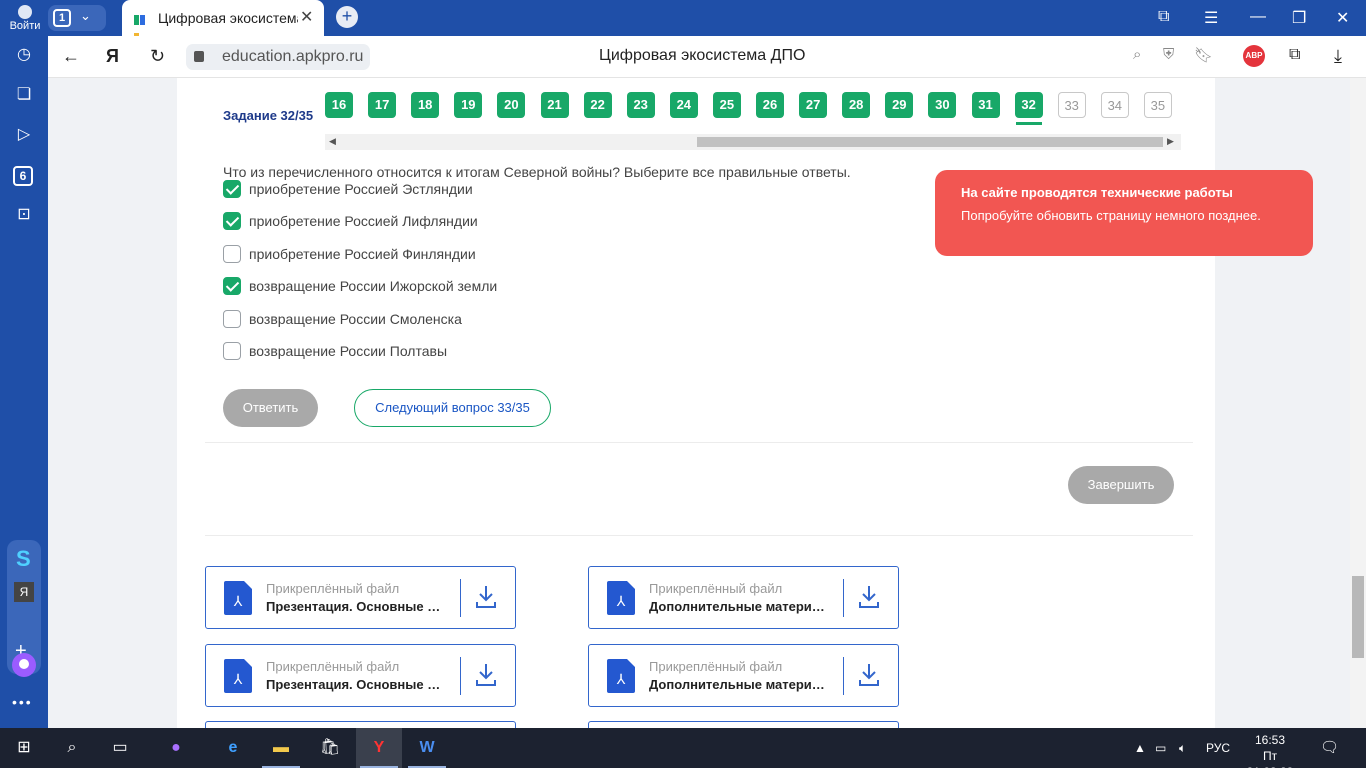 This screenshot has height=768, width=1366. Describe the element at coordinates (1218, 748) in the screenshot. I see `language-indicator: РУС` at that location.